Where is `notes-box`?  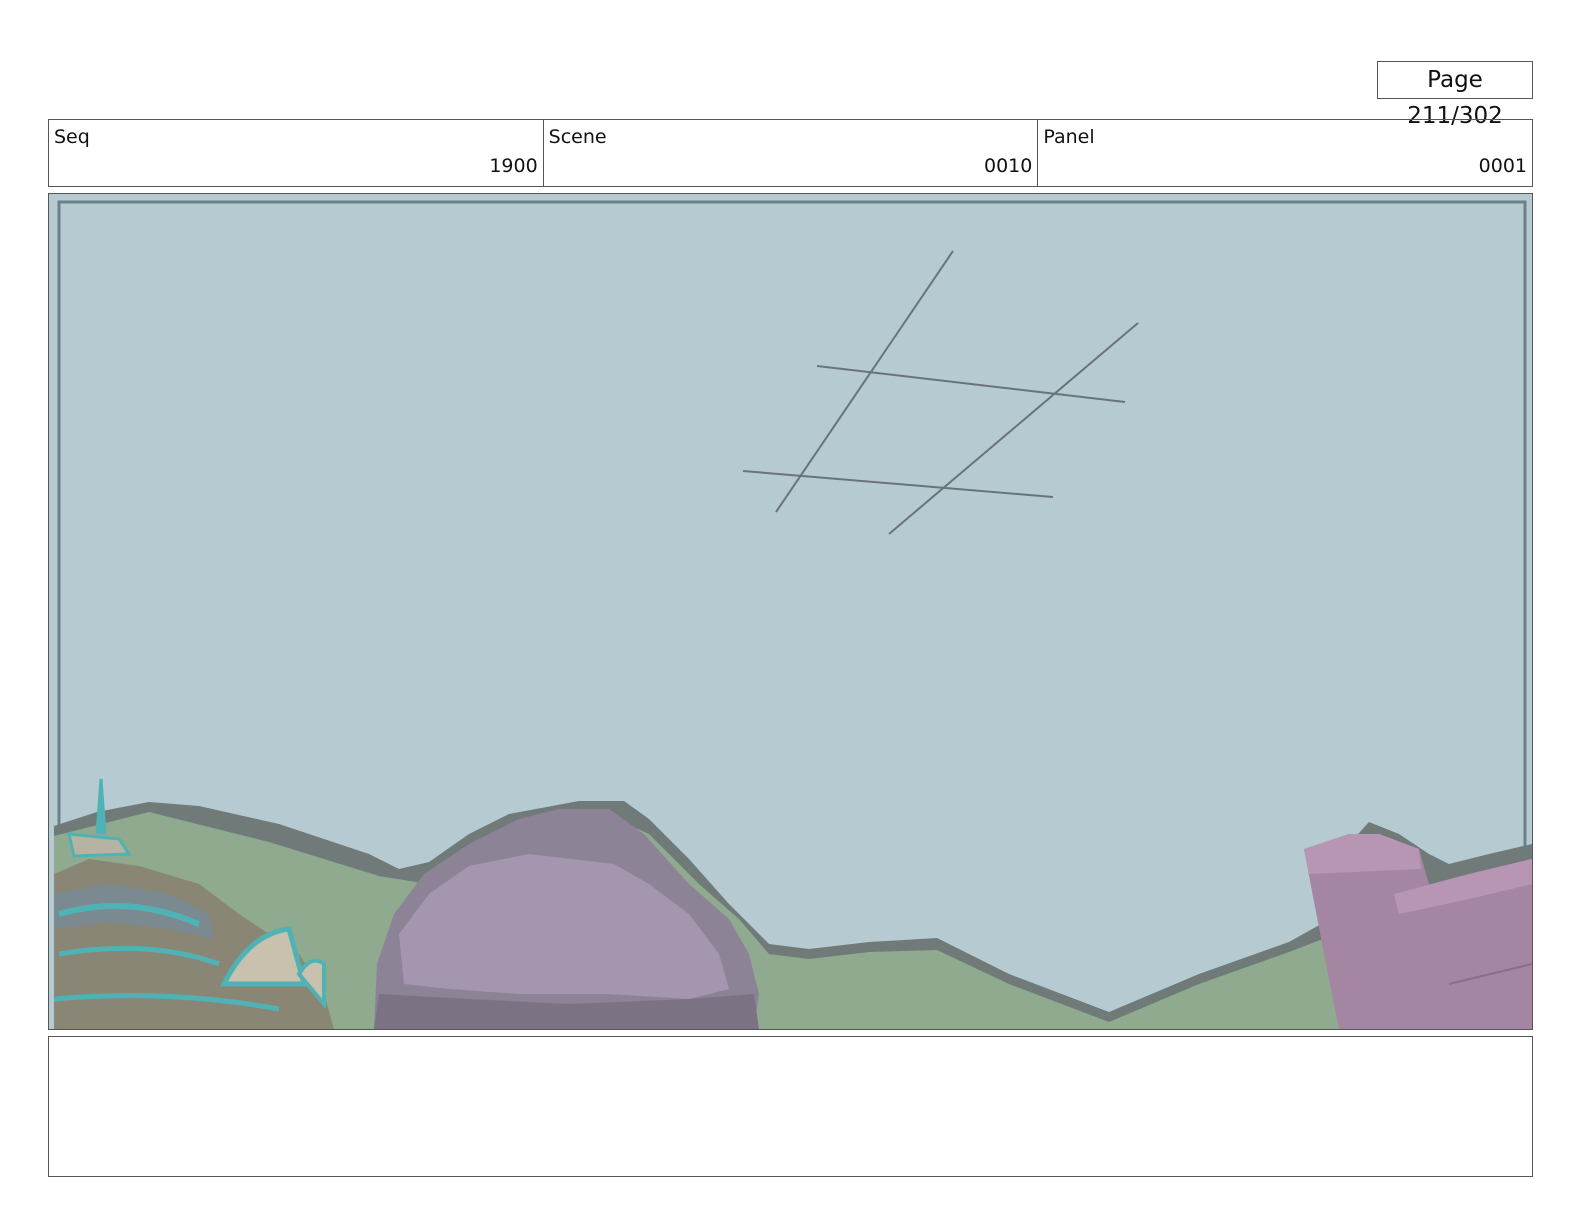 notes-box is located at coordinates (790, 1106).